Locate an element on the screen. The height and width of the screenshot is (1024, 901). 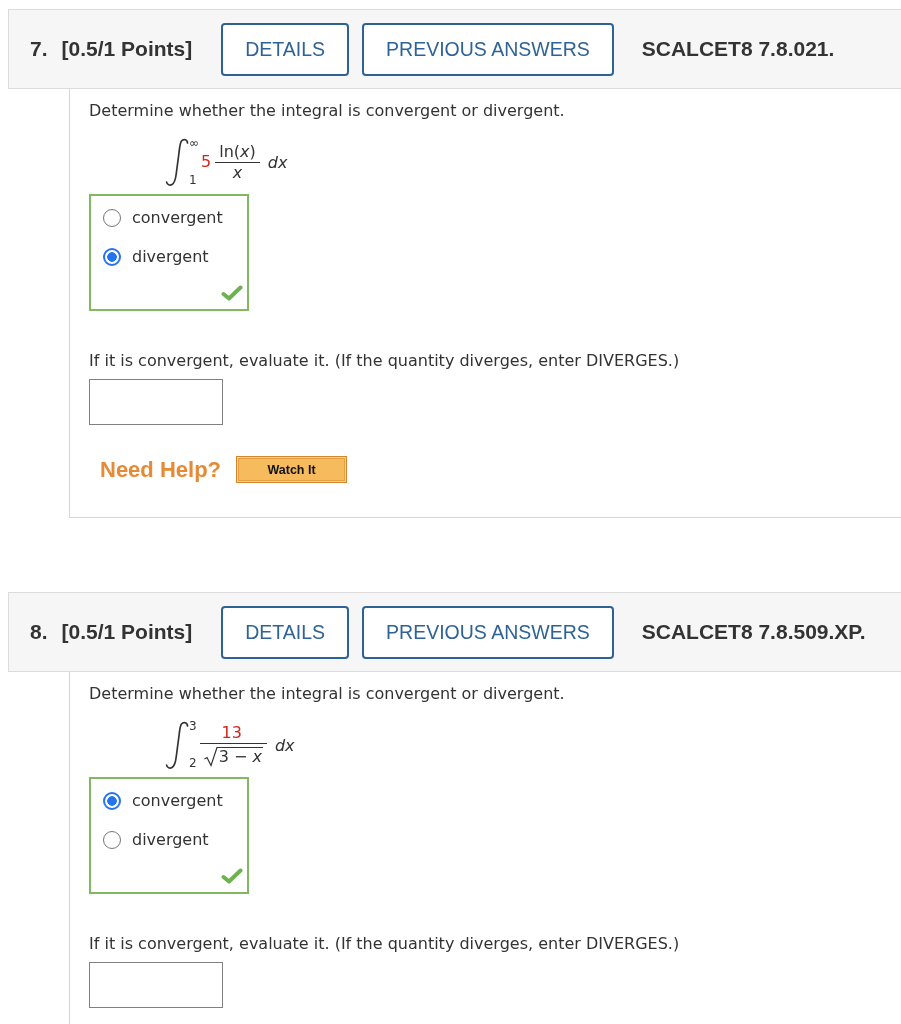
denominator: x is located at coordinates (237, 172).